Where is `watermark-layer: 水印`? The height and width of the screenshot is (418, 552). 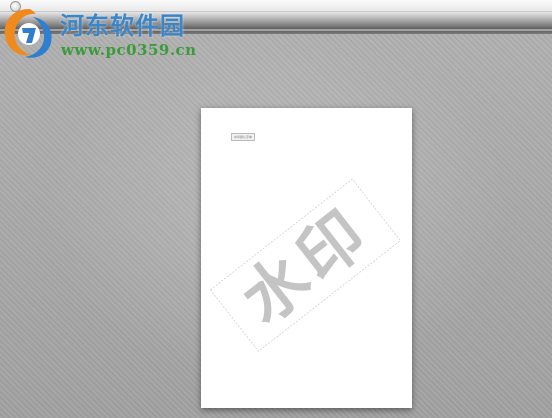 watermark-layer: 水印 is located at coordinates (305, 265).